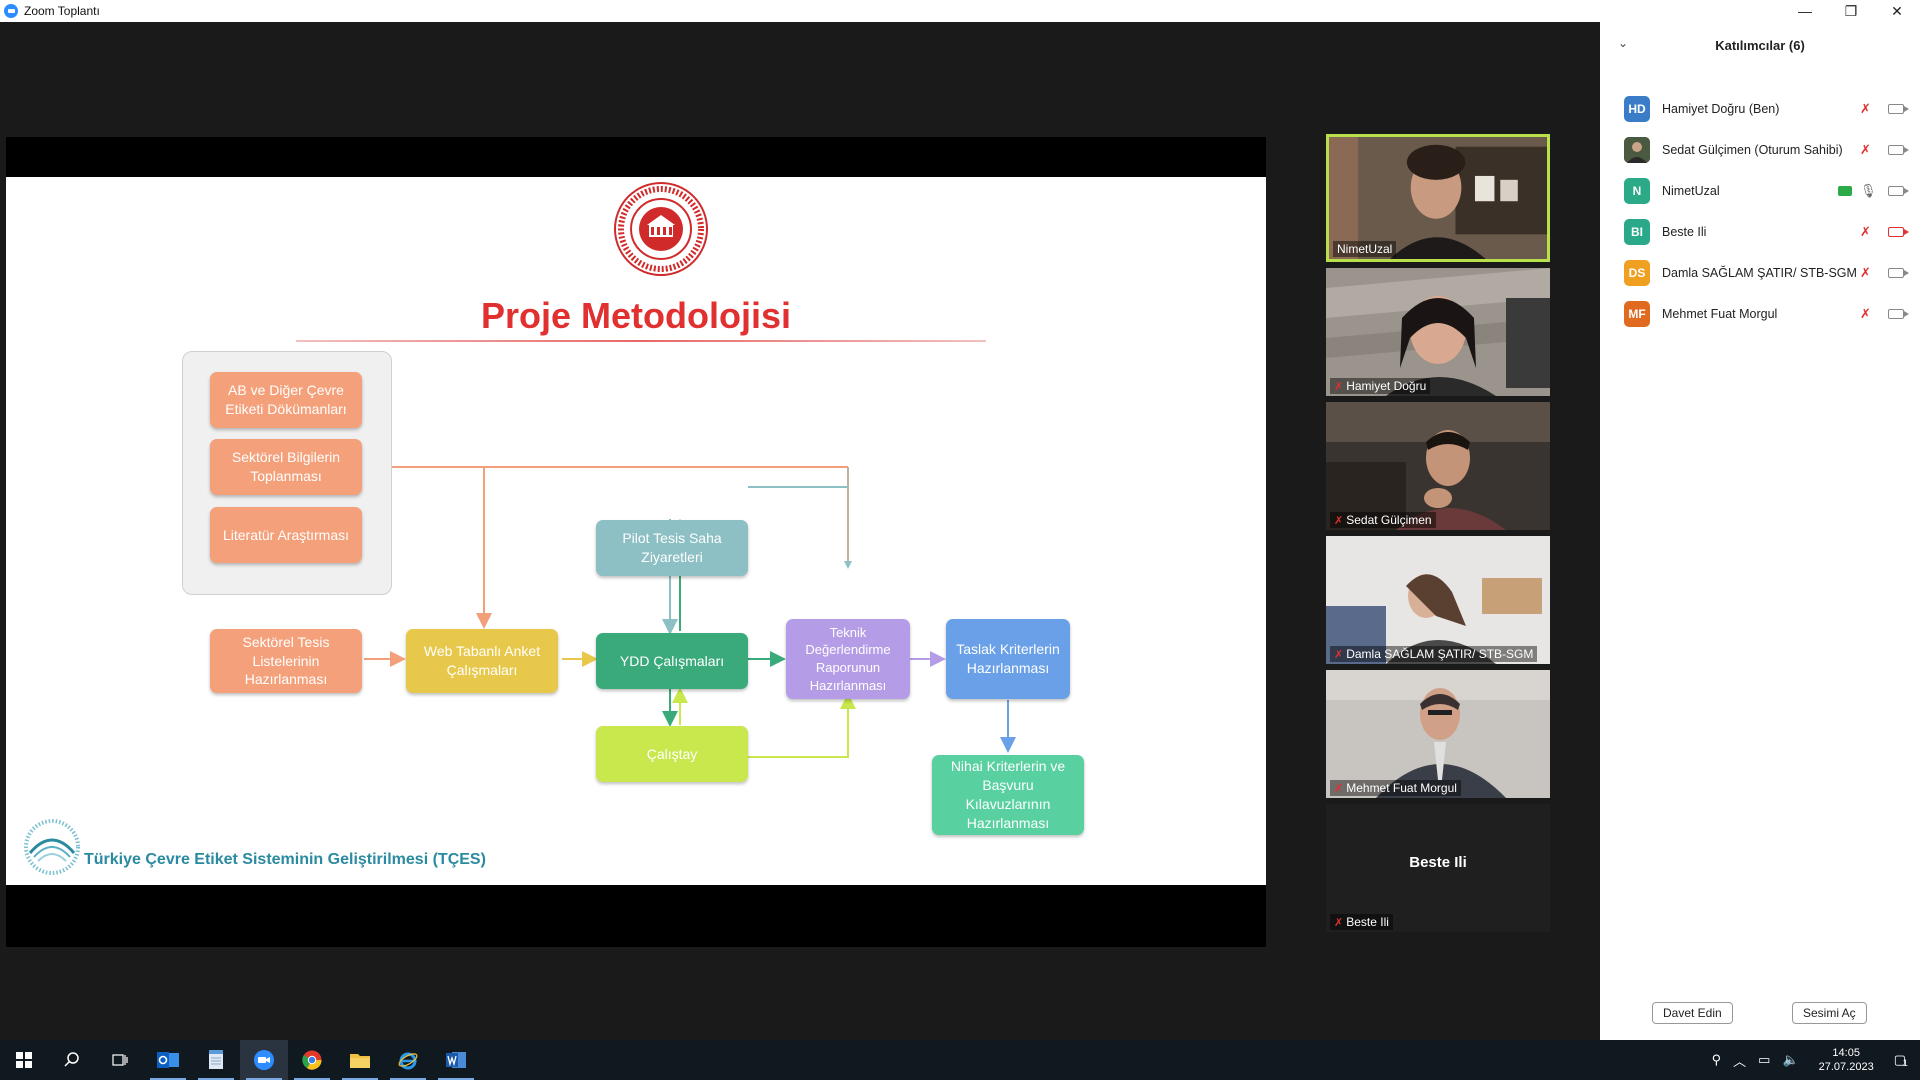 Image resolution: width=1920 pixels, height=1080 pixels. I want to click on avatar, so click(1637, 149).